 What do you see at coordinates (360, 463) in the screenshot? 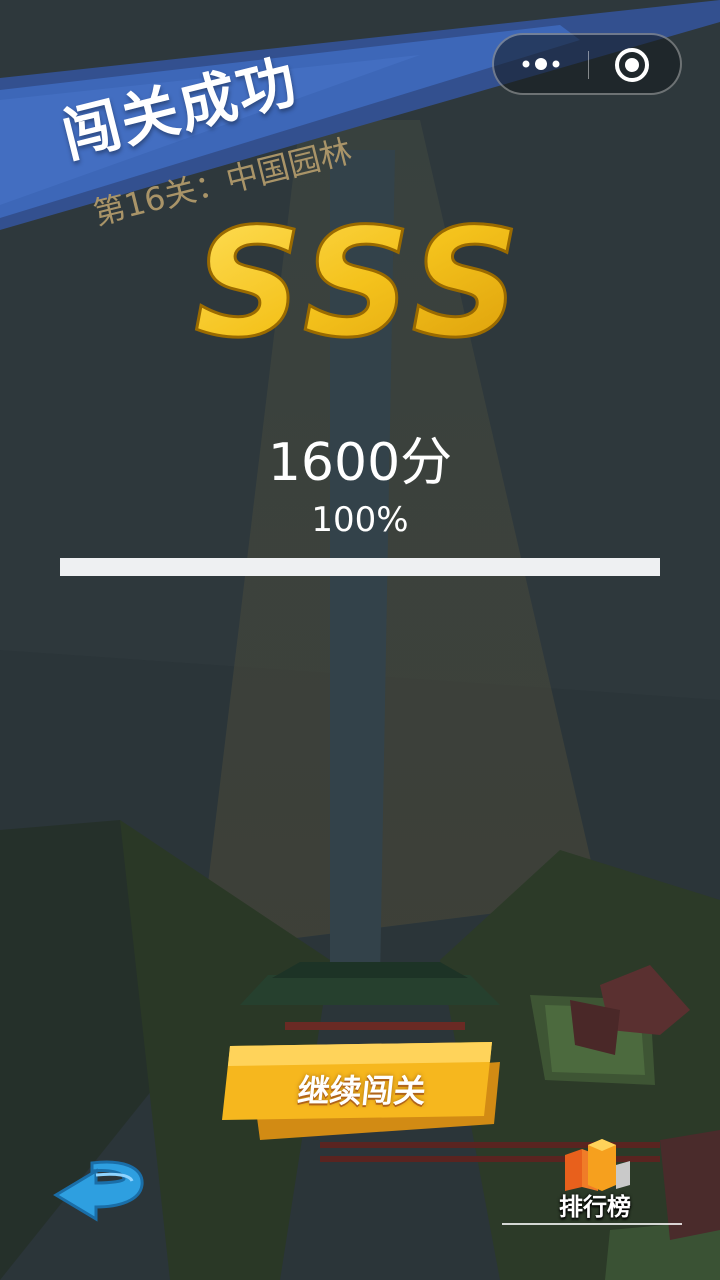
I see `score-value: 1600分` at bounding box center [360, 463].